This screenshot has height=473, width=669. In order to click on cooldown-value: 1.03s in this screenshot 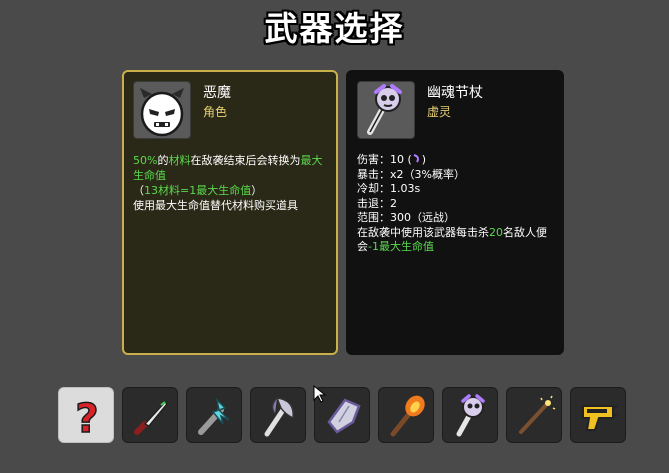, I will do `click(405, 188)`.